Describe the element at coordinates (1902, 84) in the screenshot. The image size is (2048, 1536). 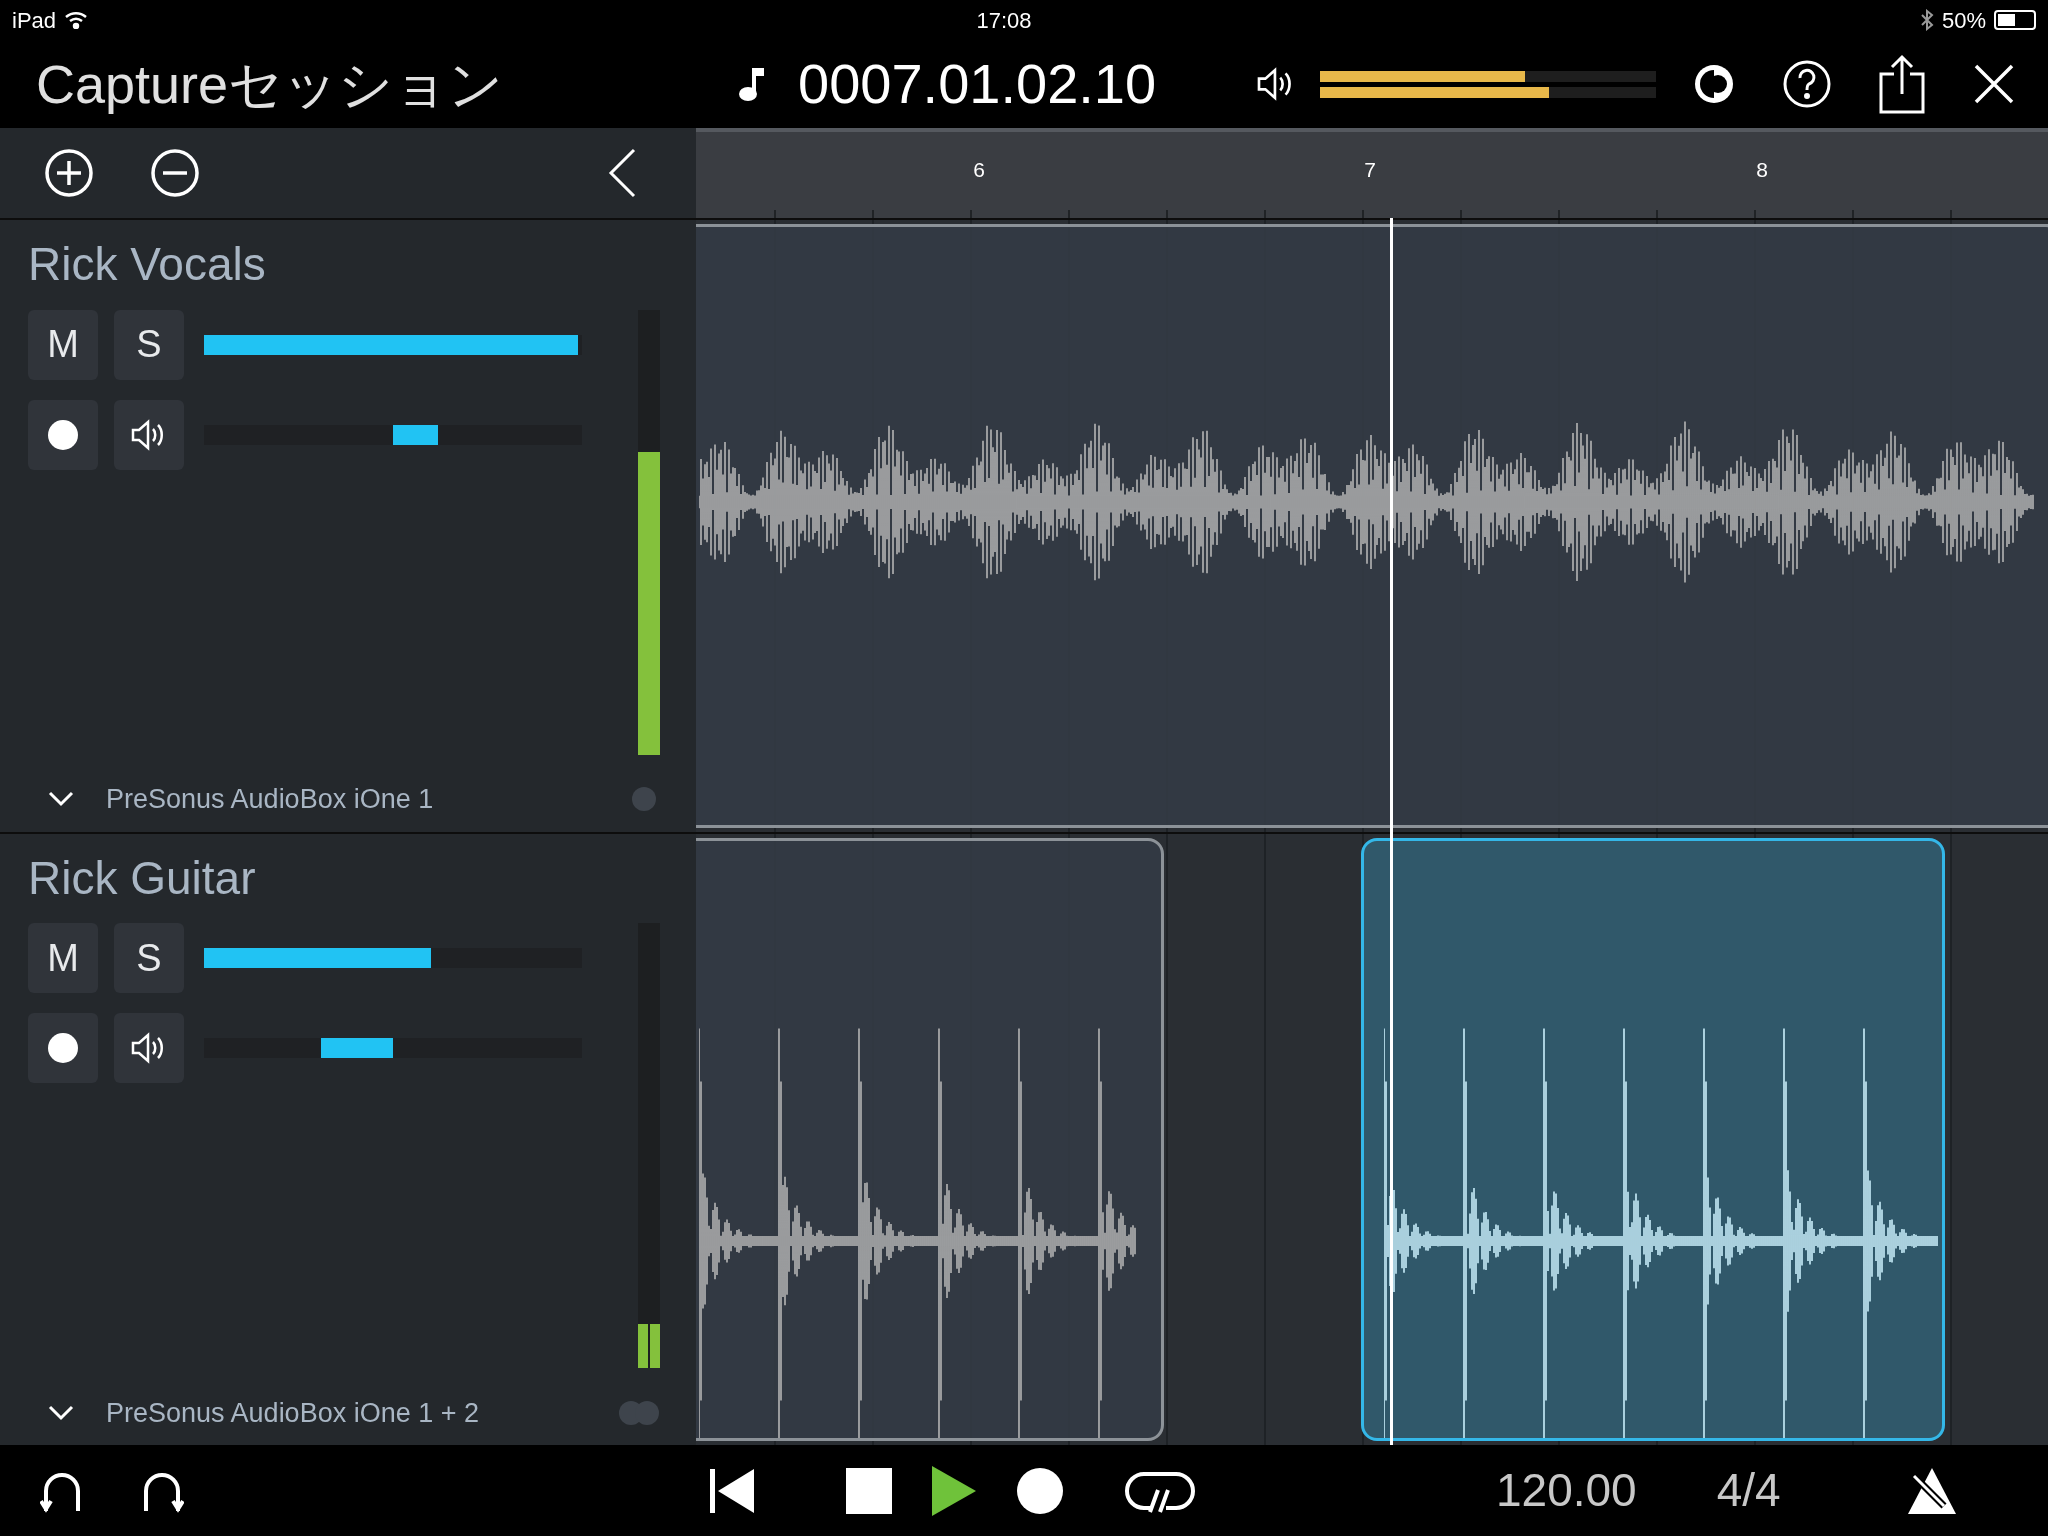
I see `share-icon` at that location.